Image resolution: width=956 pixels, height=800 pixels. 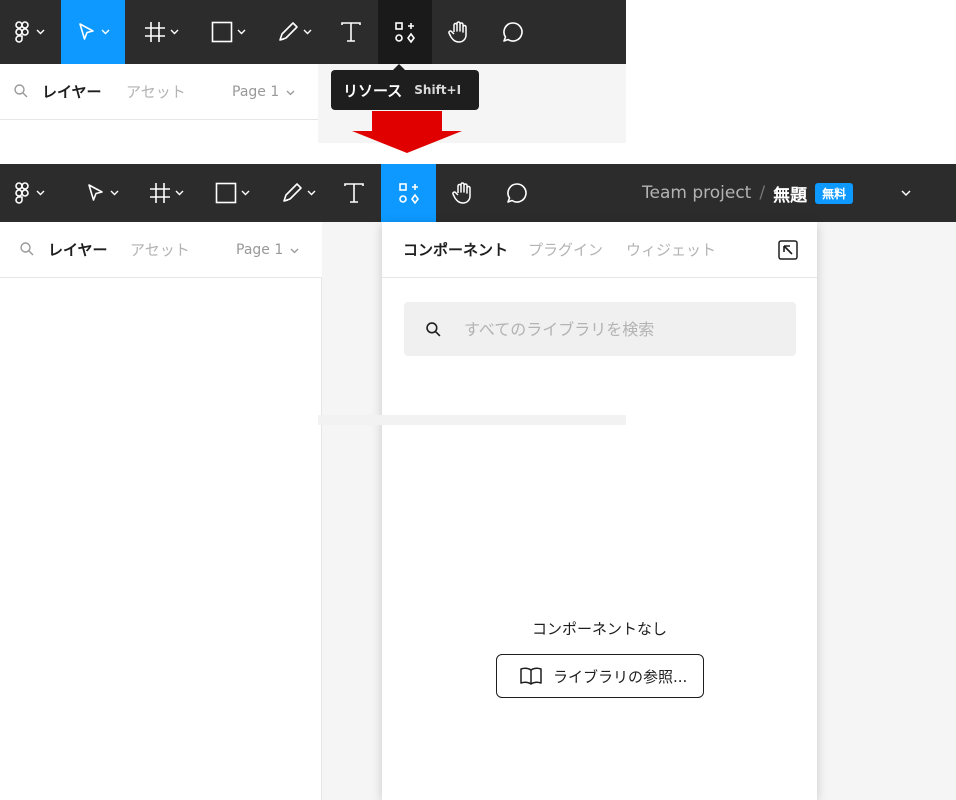 I want to click on top-toolbar, so click(x=313, y=32).